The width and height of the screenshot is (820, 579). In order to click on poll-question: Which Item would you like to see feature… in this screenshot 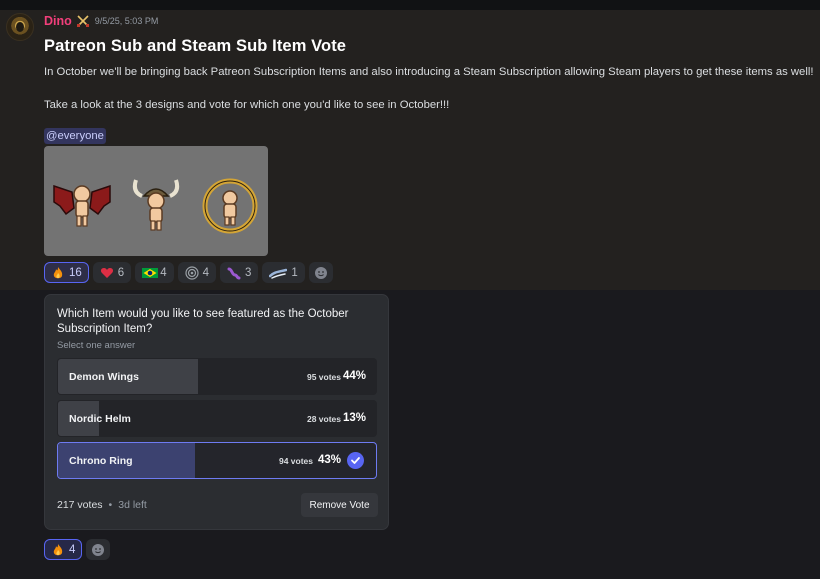, I will do `click(203, 321)`.